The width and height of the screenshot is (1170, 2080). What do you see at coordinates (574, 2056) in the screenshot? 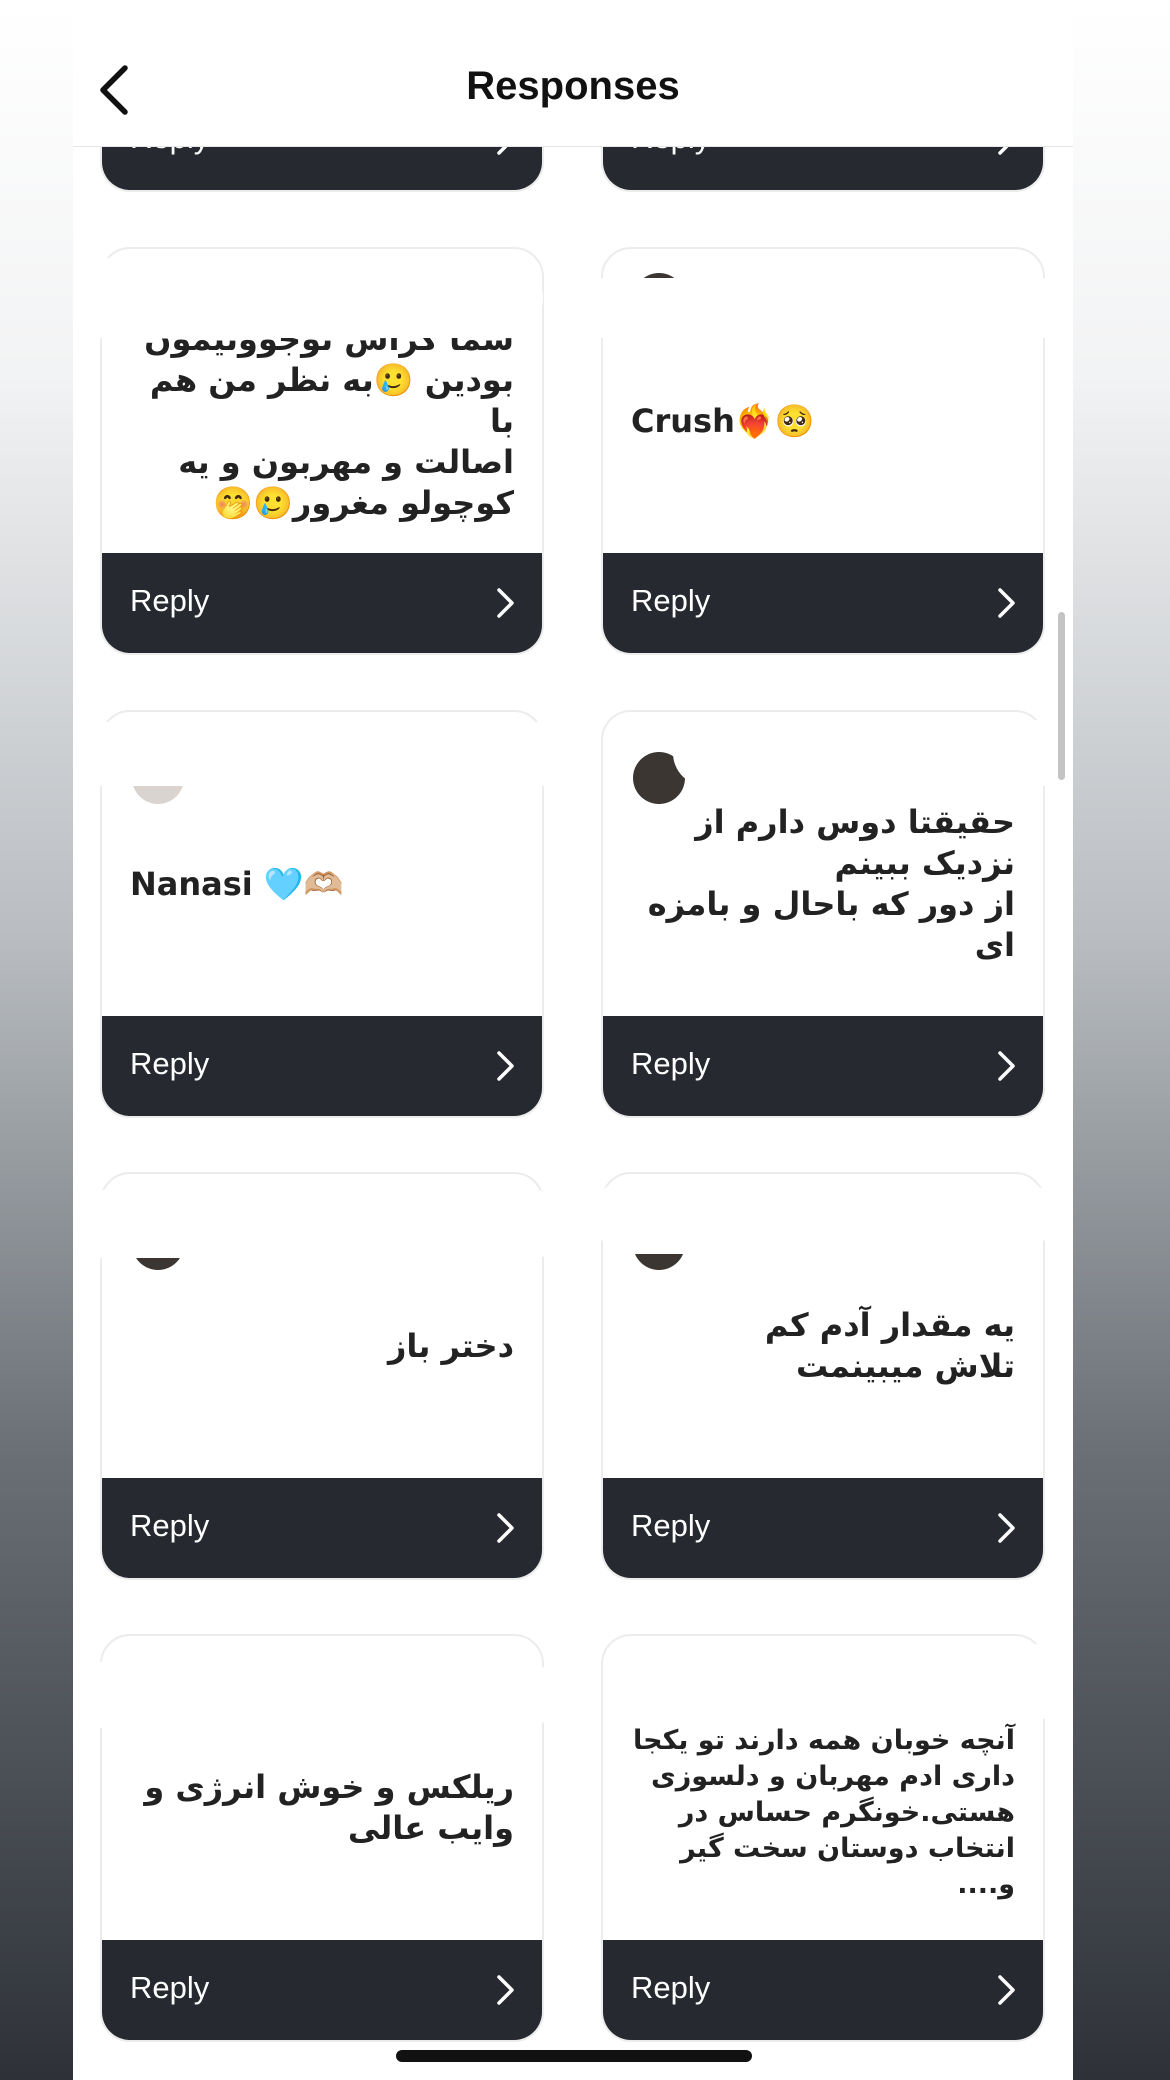
I see `home-indicator` at bounding box center [574, 2056].